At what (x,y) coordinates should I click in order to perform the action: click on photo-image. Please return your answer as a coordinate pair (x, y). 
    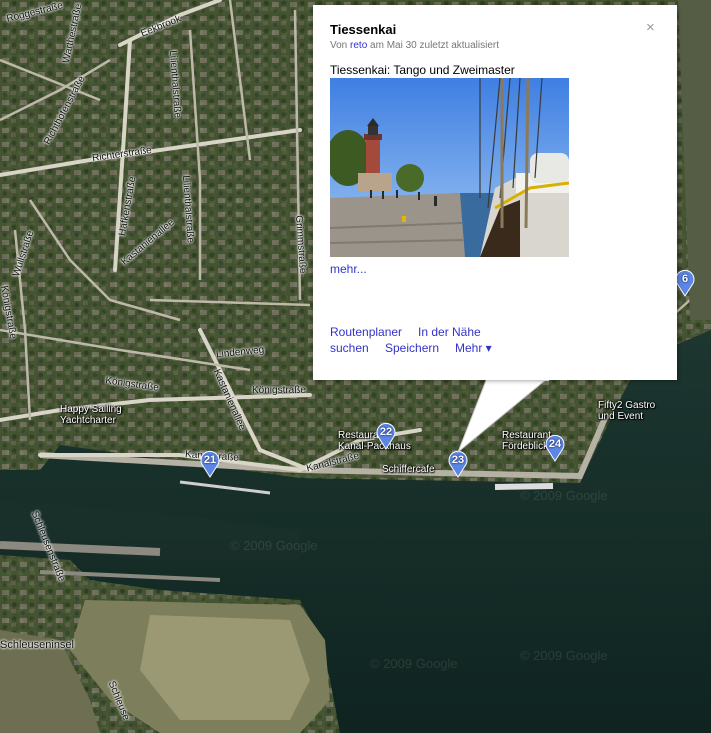
    Looking at the image, I should click on (449, 167).